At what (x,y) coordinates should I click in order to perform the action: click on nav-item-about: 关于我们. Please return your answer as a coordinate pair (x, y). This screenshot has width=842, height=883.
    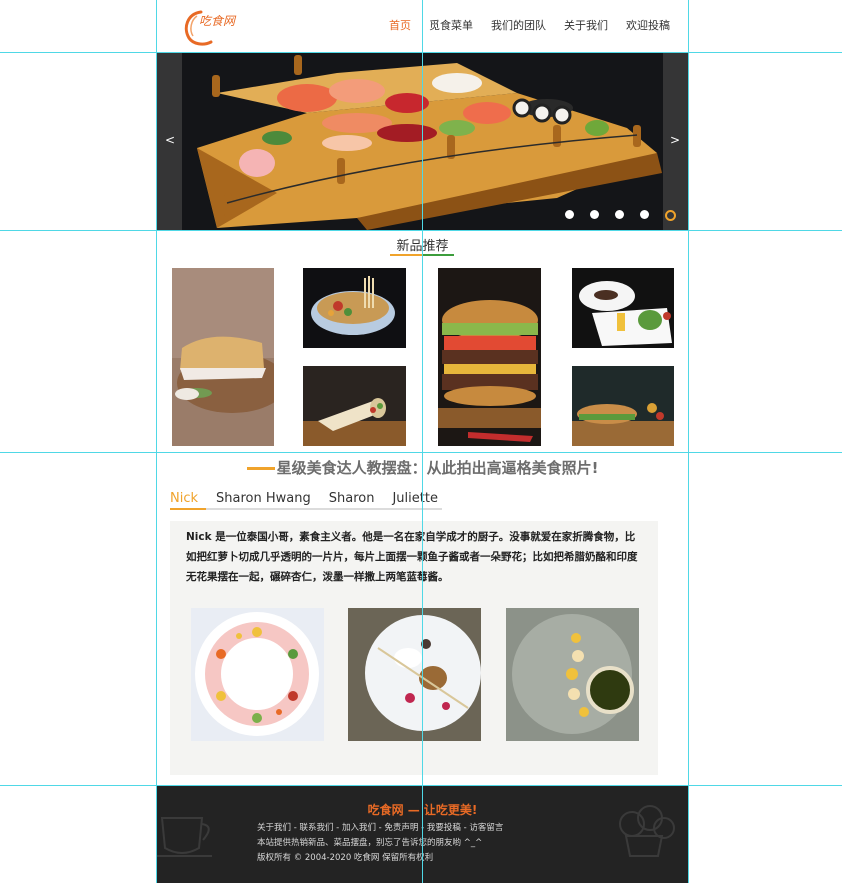
    Looking at the image, I should click on (586, 25).